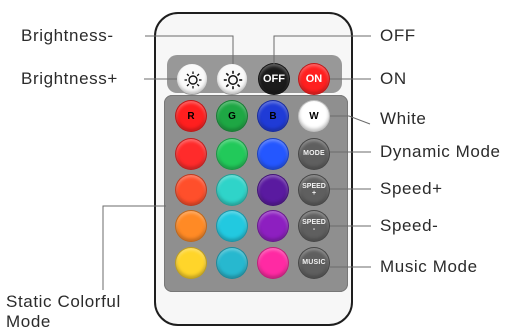 The image size is (517, 332). What do you see at coordinates (403, 118) in the screenshot?
I see `white-label: White` at bounding box center [403, 118].